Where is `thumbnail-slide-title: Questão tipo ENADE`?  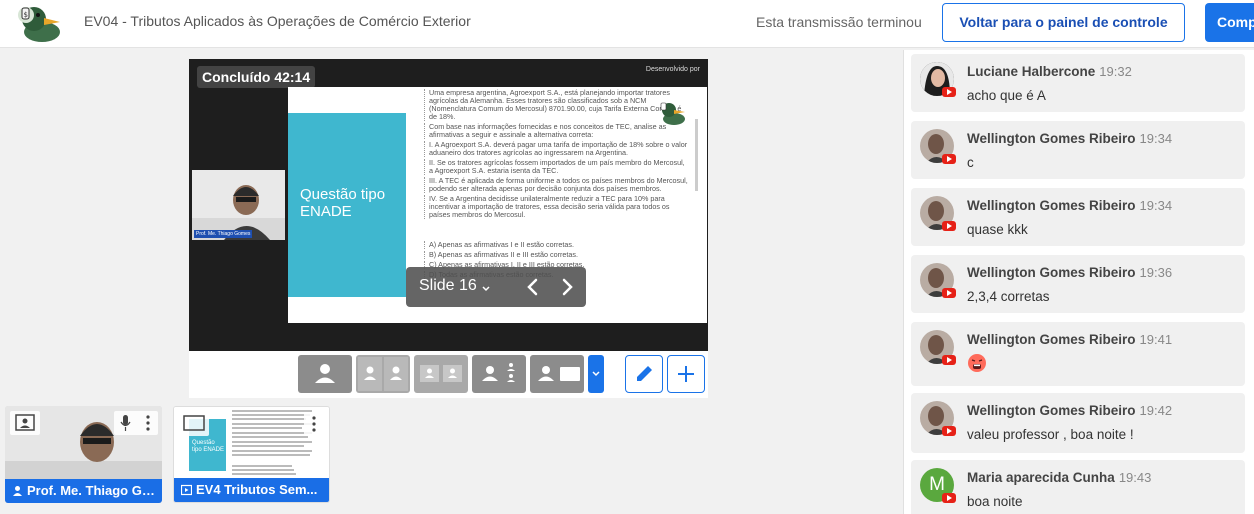
thumbnail-slide-title: Questão tipo ENADE is located at coordinates (208, 446).